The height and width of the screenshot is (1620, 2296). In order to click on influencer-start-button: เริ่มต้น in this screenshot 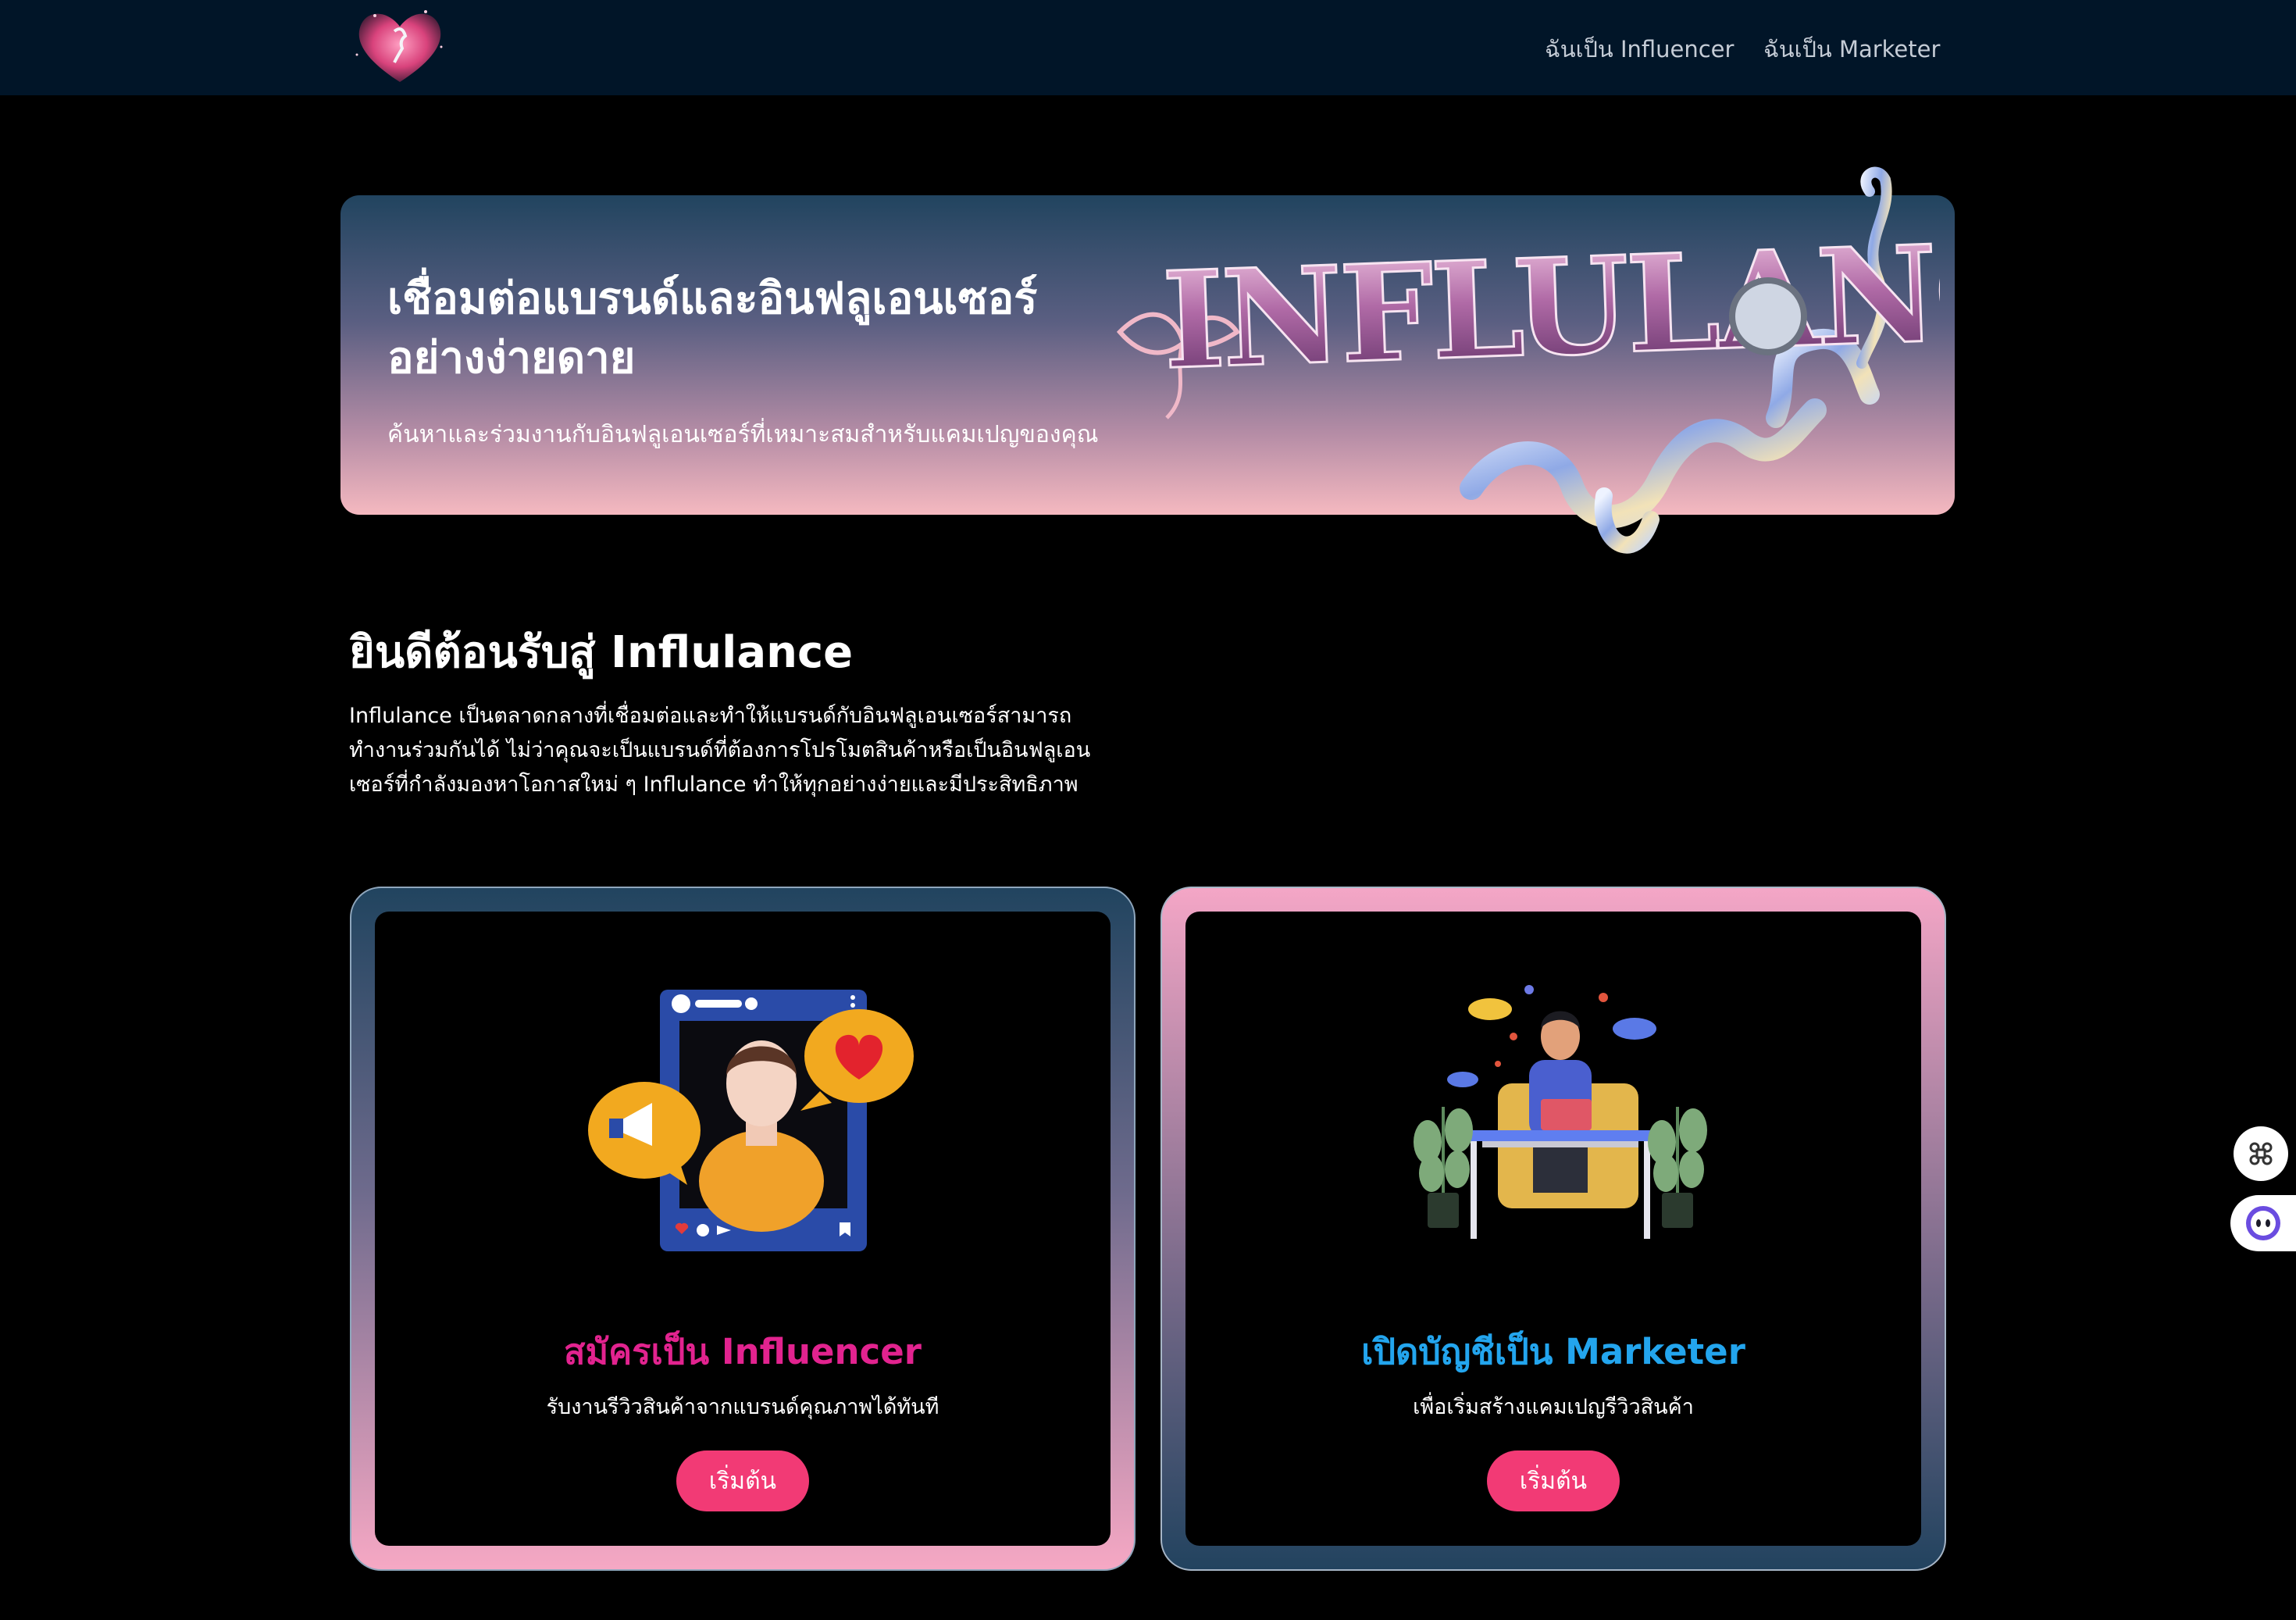, I will do `click(742, 1481)`.